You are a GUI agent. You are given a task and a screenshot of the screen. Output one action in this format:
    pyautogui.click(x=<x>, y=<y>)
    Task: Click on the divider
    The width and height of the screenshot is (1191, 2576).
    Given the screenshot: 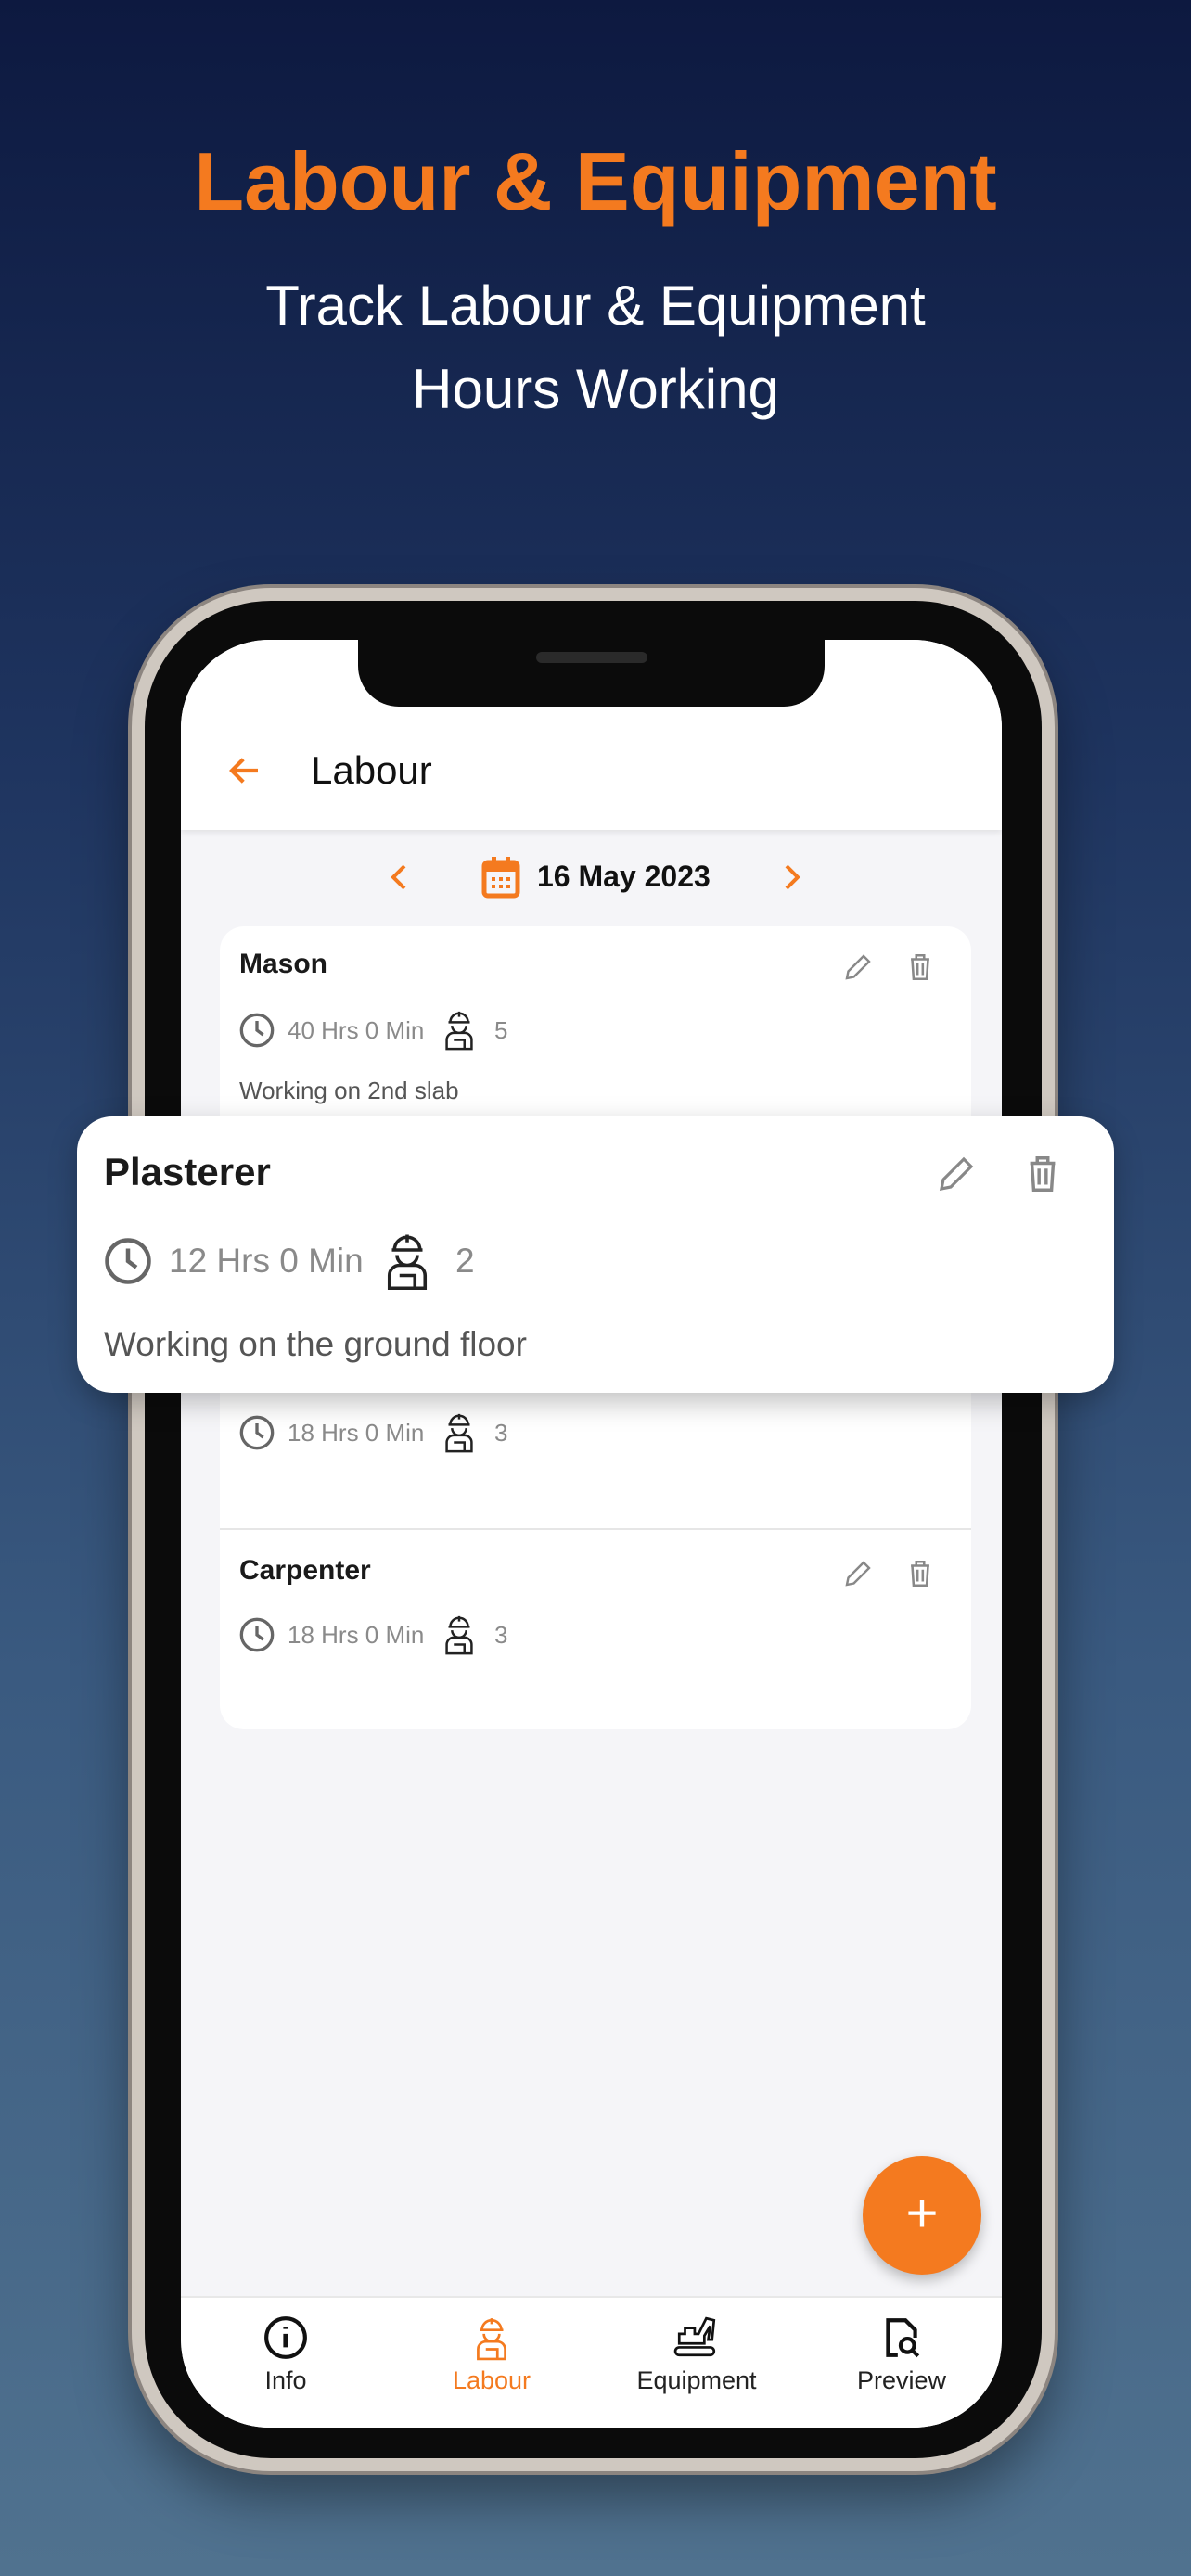 What is the action you would take?
    pyautogui.click(x=595, y=1529)
    